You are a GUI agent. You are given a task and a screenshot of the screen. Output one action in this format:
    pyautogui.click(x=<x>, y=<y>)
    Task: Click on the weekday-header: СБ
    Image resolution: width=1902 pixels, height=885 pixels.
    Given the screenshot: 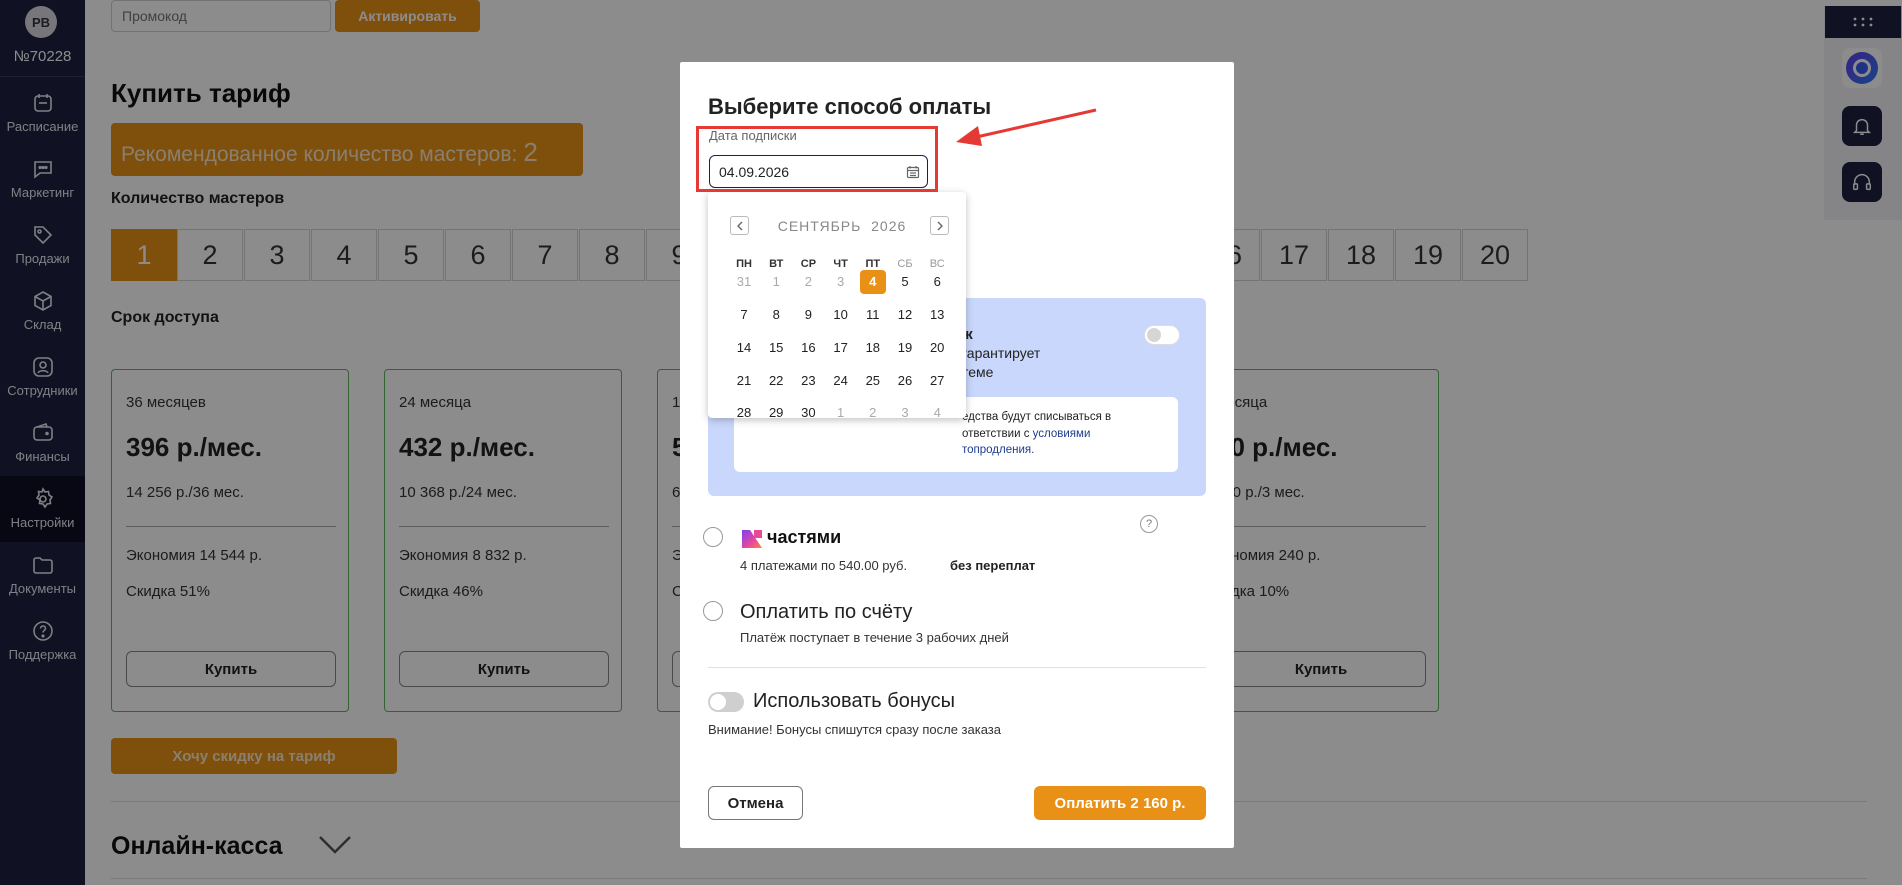 What is the action you would take?
    pyautogui.click(x=905, y=264)
    